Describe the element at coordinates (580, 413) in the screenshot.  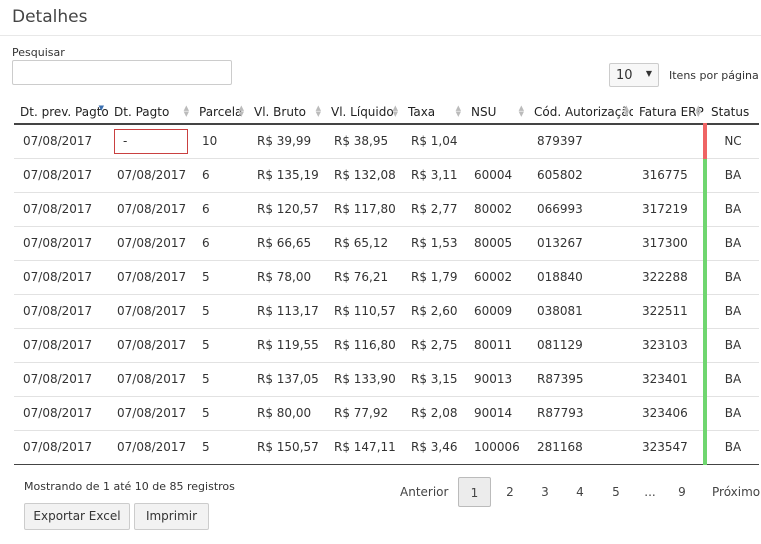
I see `cell-cod-autorizacao: R87793` at that location.